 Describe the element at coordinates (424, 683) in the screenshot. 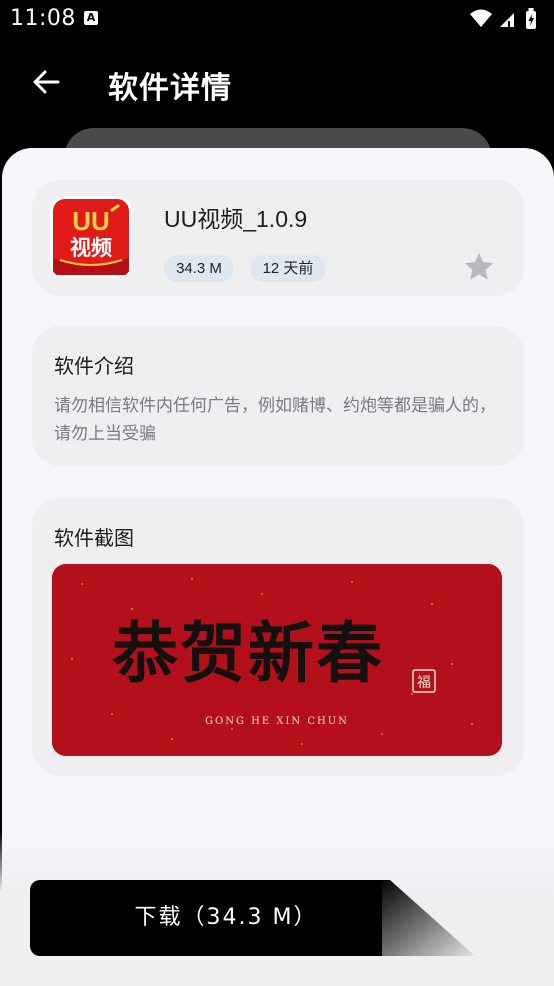

I see `poster-seal-text: 福` at that location.